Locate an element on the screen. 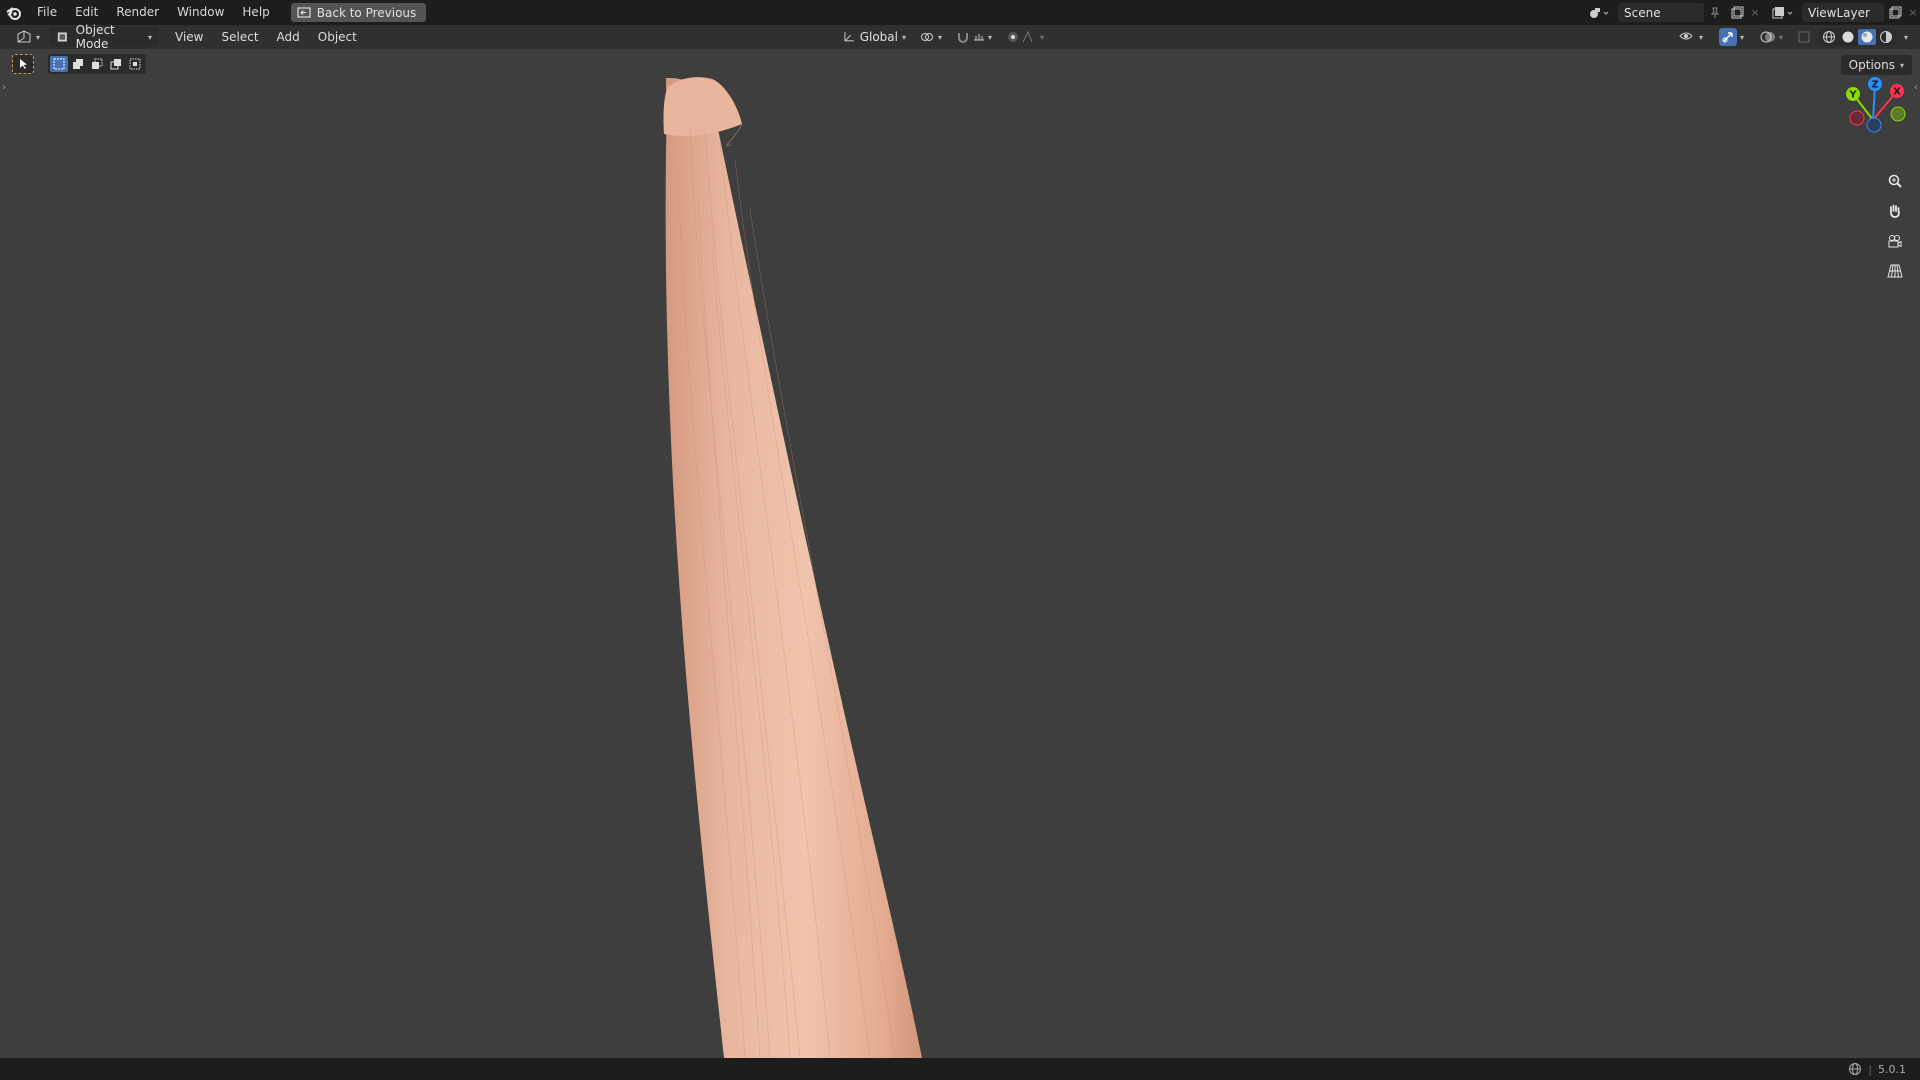 The width and height of the screenshot is (1920, 1080). pivot-point-selector: ▾ is located at coordinates (931, 37).